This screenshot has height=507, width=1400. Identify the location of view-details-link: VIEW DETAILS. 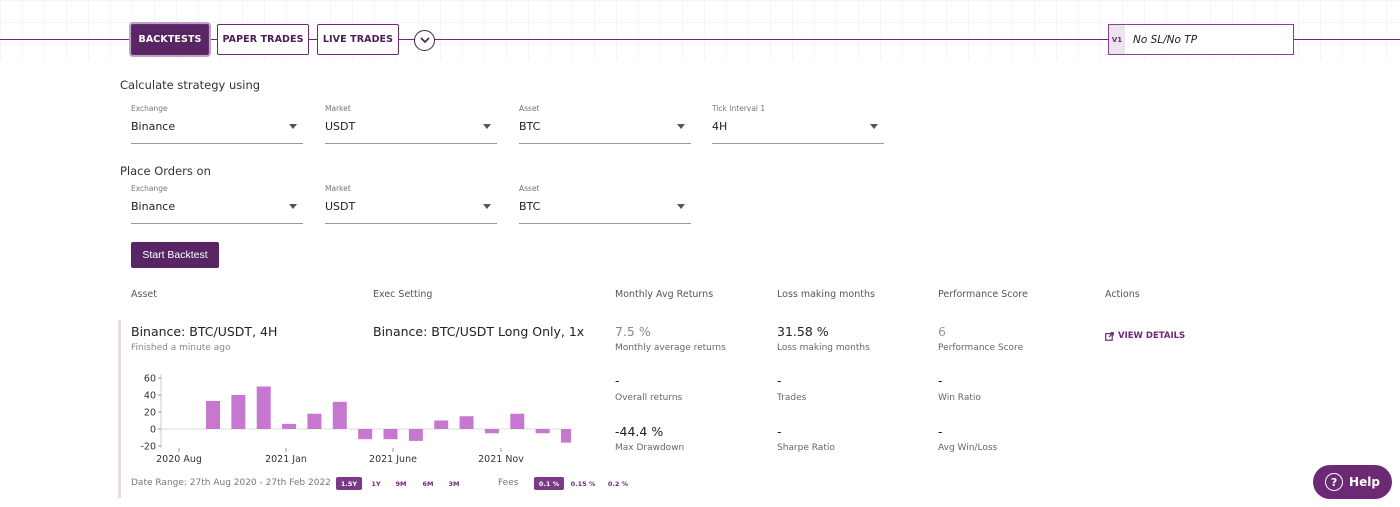
(1145, 336).